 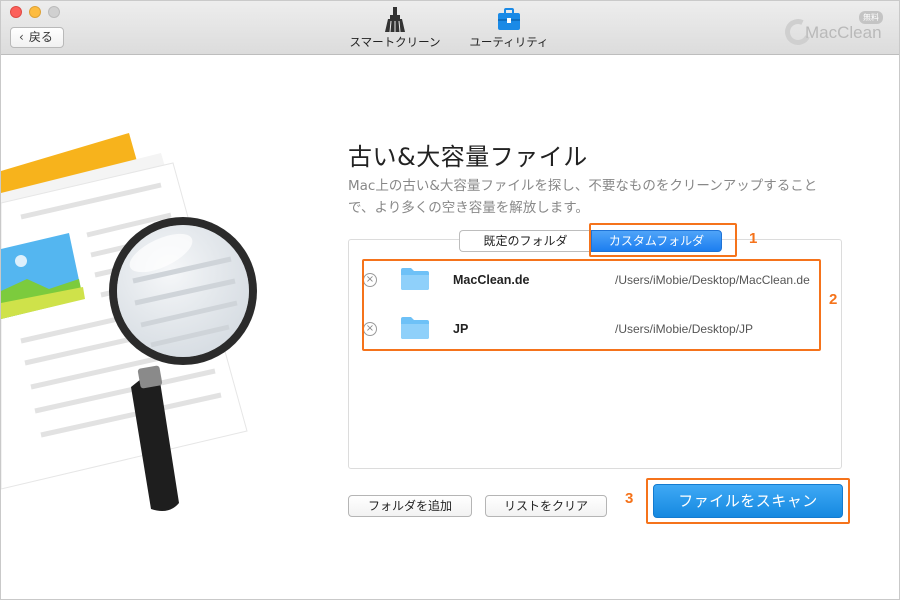 What do you see at coordinates (468, 157) in the screenshot?
I see `page-title: 古い&大容量ファイル` at bounding box center [468, 157].